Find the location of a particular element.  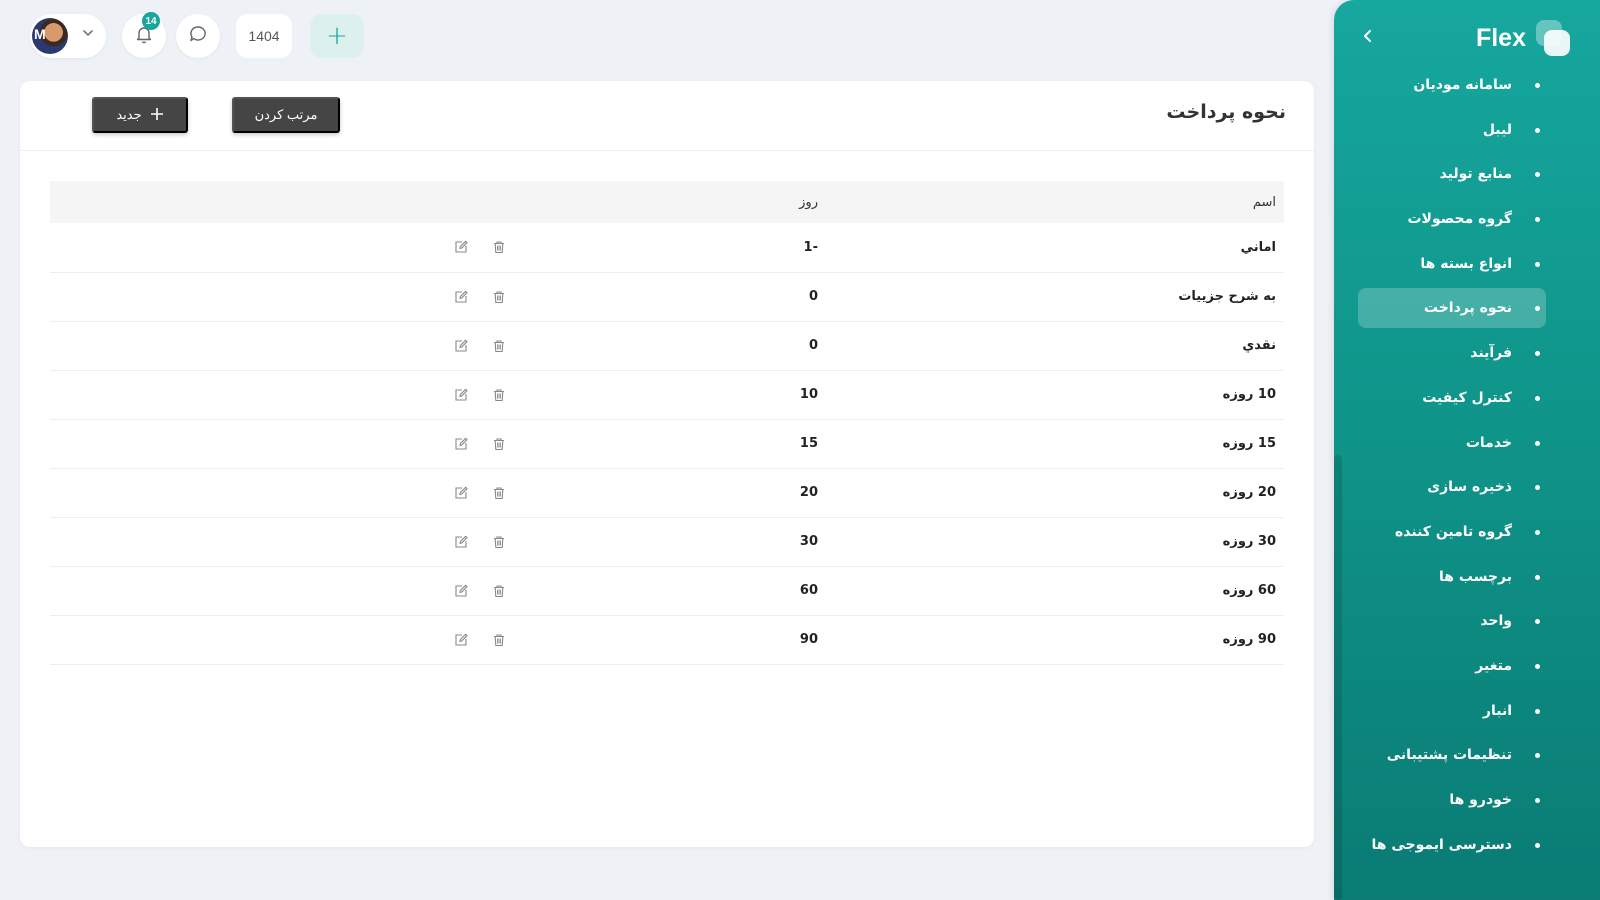

sidebar-item-process: فرآیند is located at coordinates (1467, 353).